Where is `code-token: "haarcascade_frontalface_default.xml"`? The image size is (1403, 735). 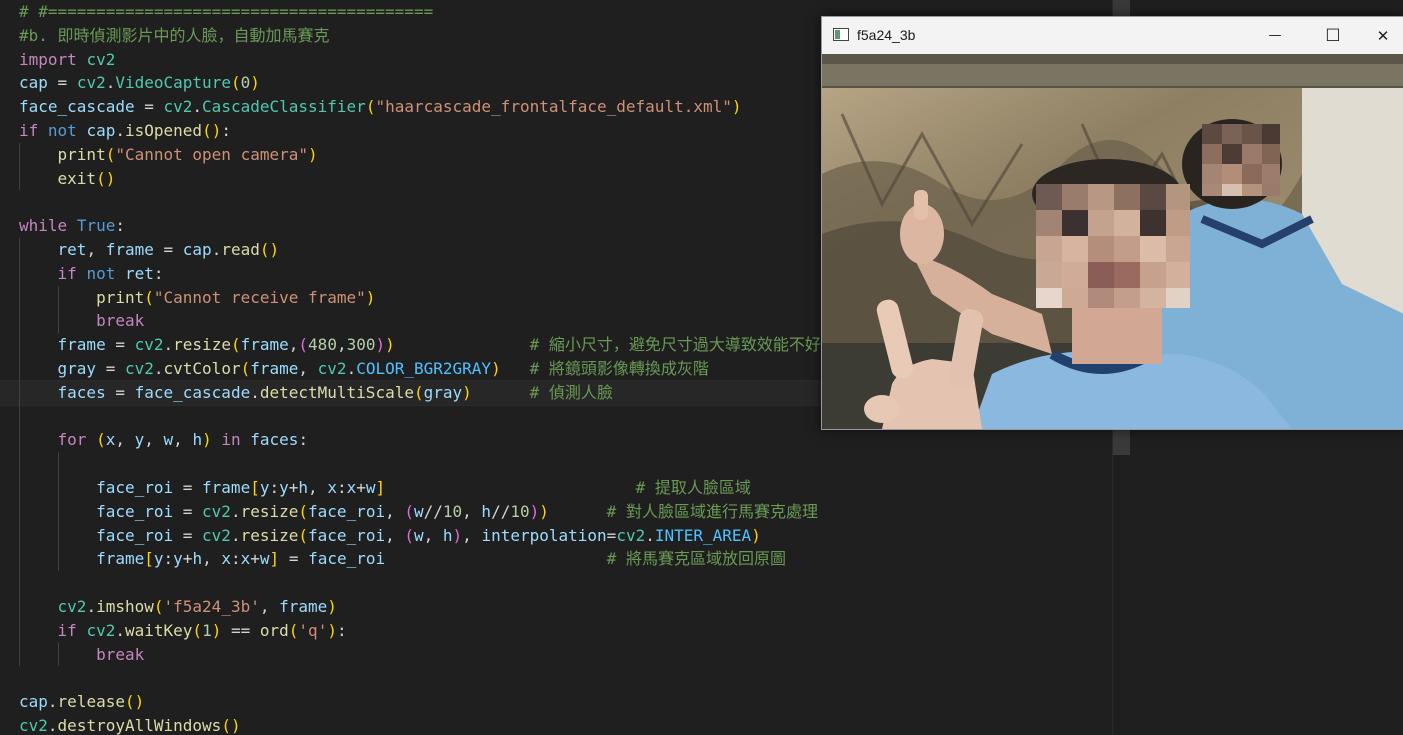
code-token: "haarcascade_frontalface_default.xml" is located at coordinates (553, 107).